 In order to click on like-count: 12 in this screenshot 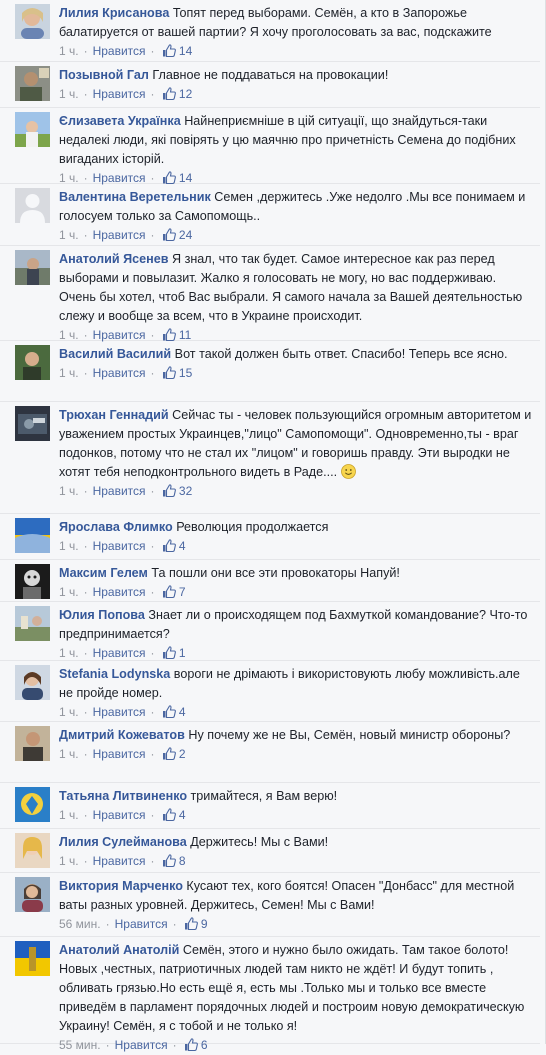, I will do `click(185, 94)`.